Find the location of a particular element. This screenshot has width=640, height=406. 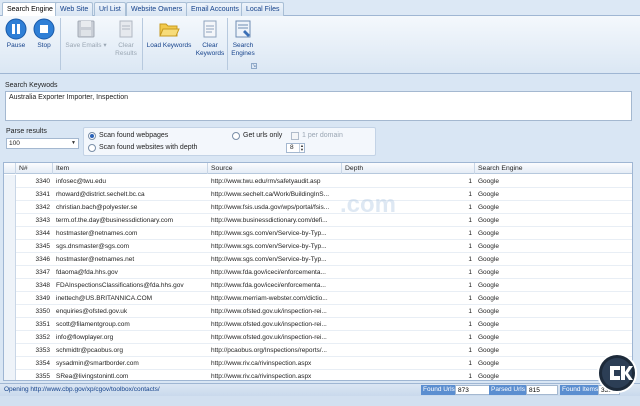

one-per-domain-checkbox is located at coordinates (295, 136).